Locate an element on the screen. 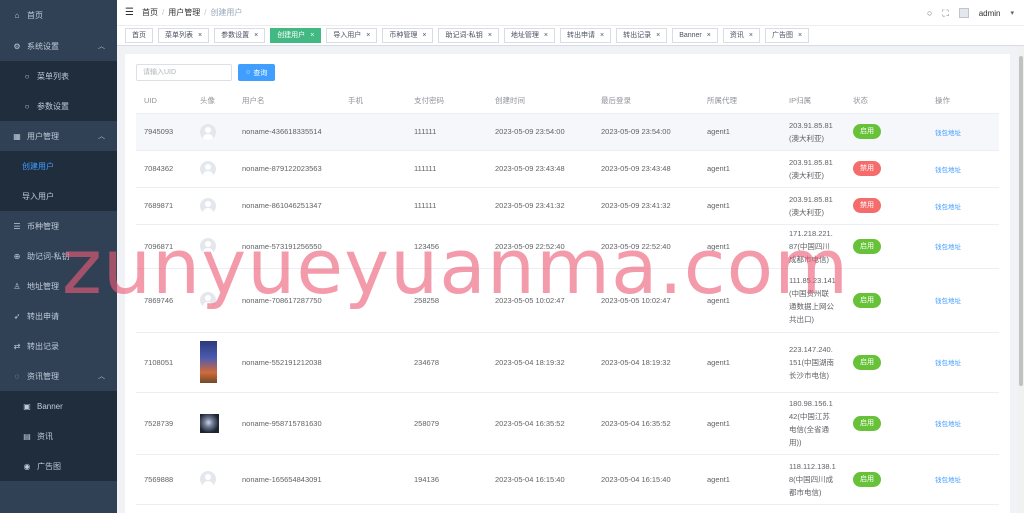 This screenshot has height=513, width=1024. page-scrollbar is located at coordinates (1021, 279).